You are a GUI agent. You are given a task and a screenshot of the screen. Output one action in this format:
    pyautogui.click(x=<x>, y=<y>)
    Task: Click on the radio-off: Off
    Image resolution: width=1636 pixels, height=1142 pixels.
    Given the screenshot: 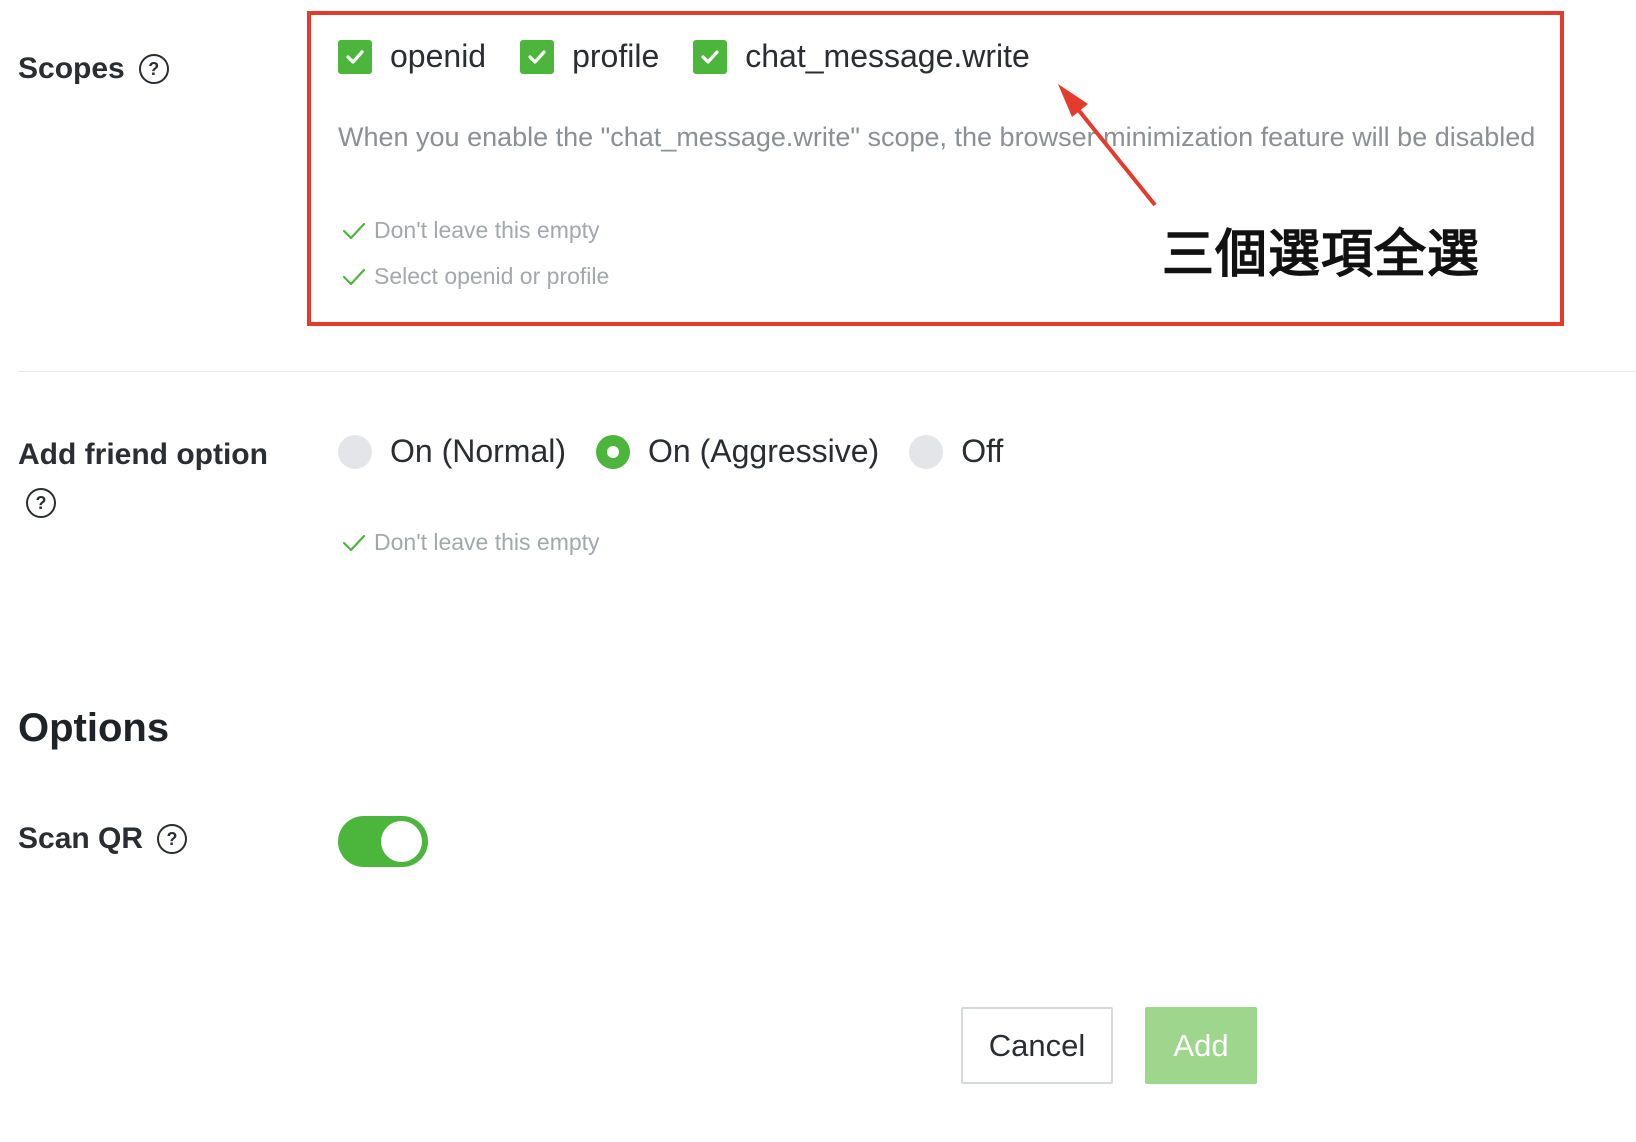 What is the action you would take?
    pyautogui.click(x=956, y=451)
    